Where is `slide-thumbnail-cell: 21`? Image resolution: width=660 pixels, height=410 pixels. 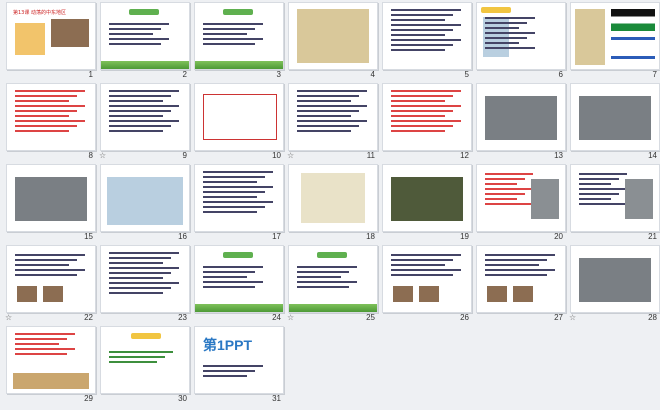
slide-thumbnail-cell: 21 is located at coordinates (613, 204).